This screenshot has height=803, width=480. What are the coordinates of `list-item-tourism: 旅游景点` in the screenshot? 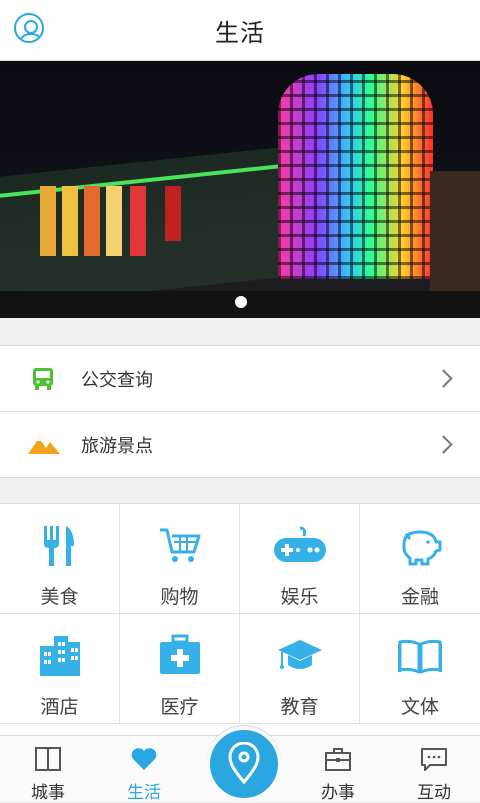 It's located at (240, 445).